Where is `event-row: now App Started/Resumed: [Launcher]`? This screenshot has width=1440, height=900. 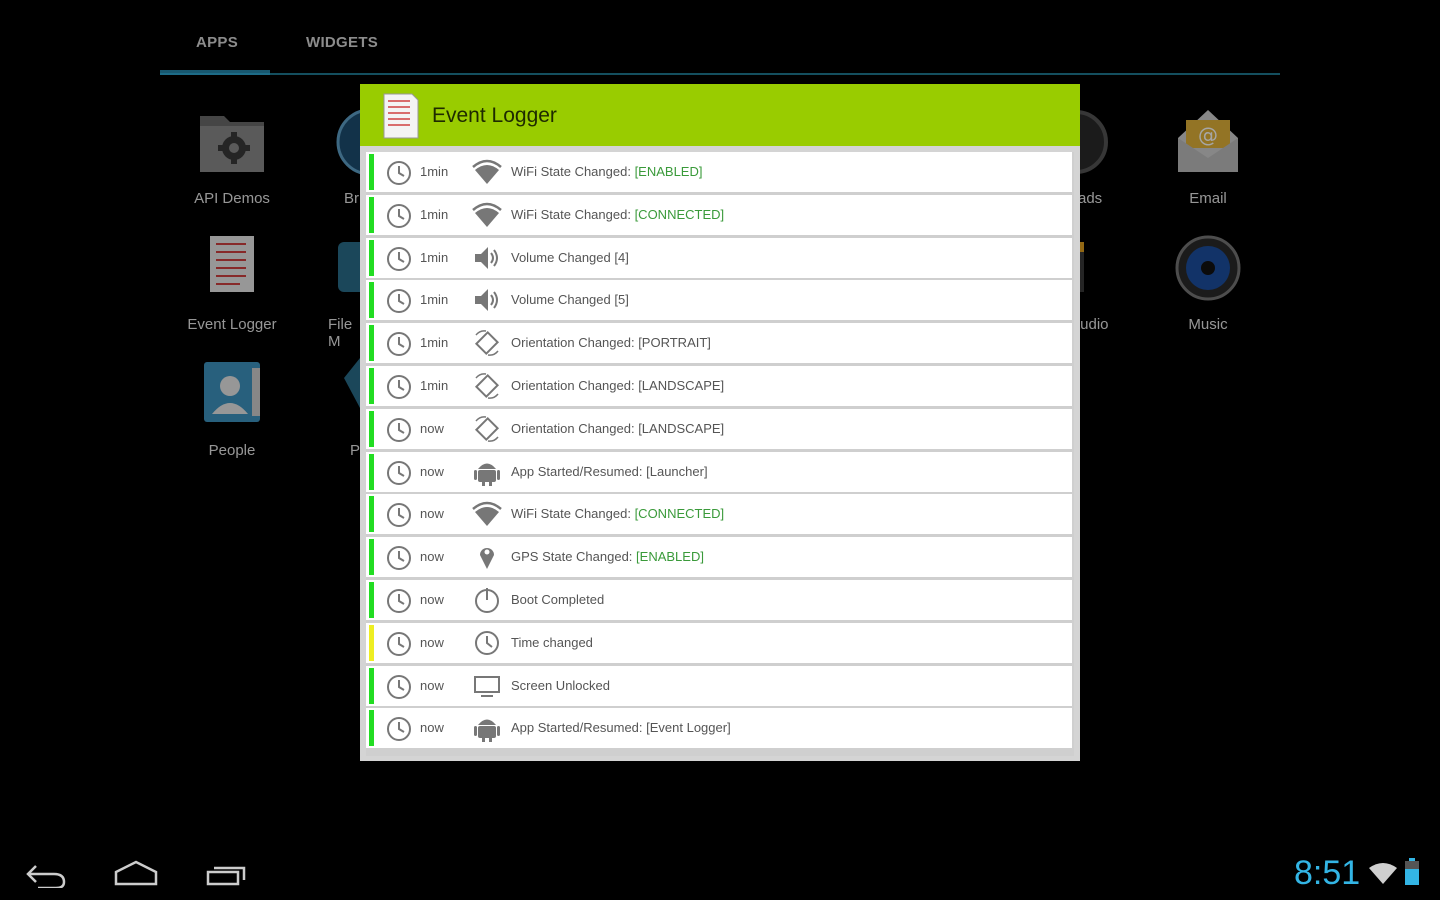 event-row: now App Started/Resumed: [Launcher] is located at coordinates (719, 471).